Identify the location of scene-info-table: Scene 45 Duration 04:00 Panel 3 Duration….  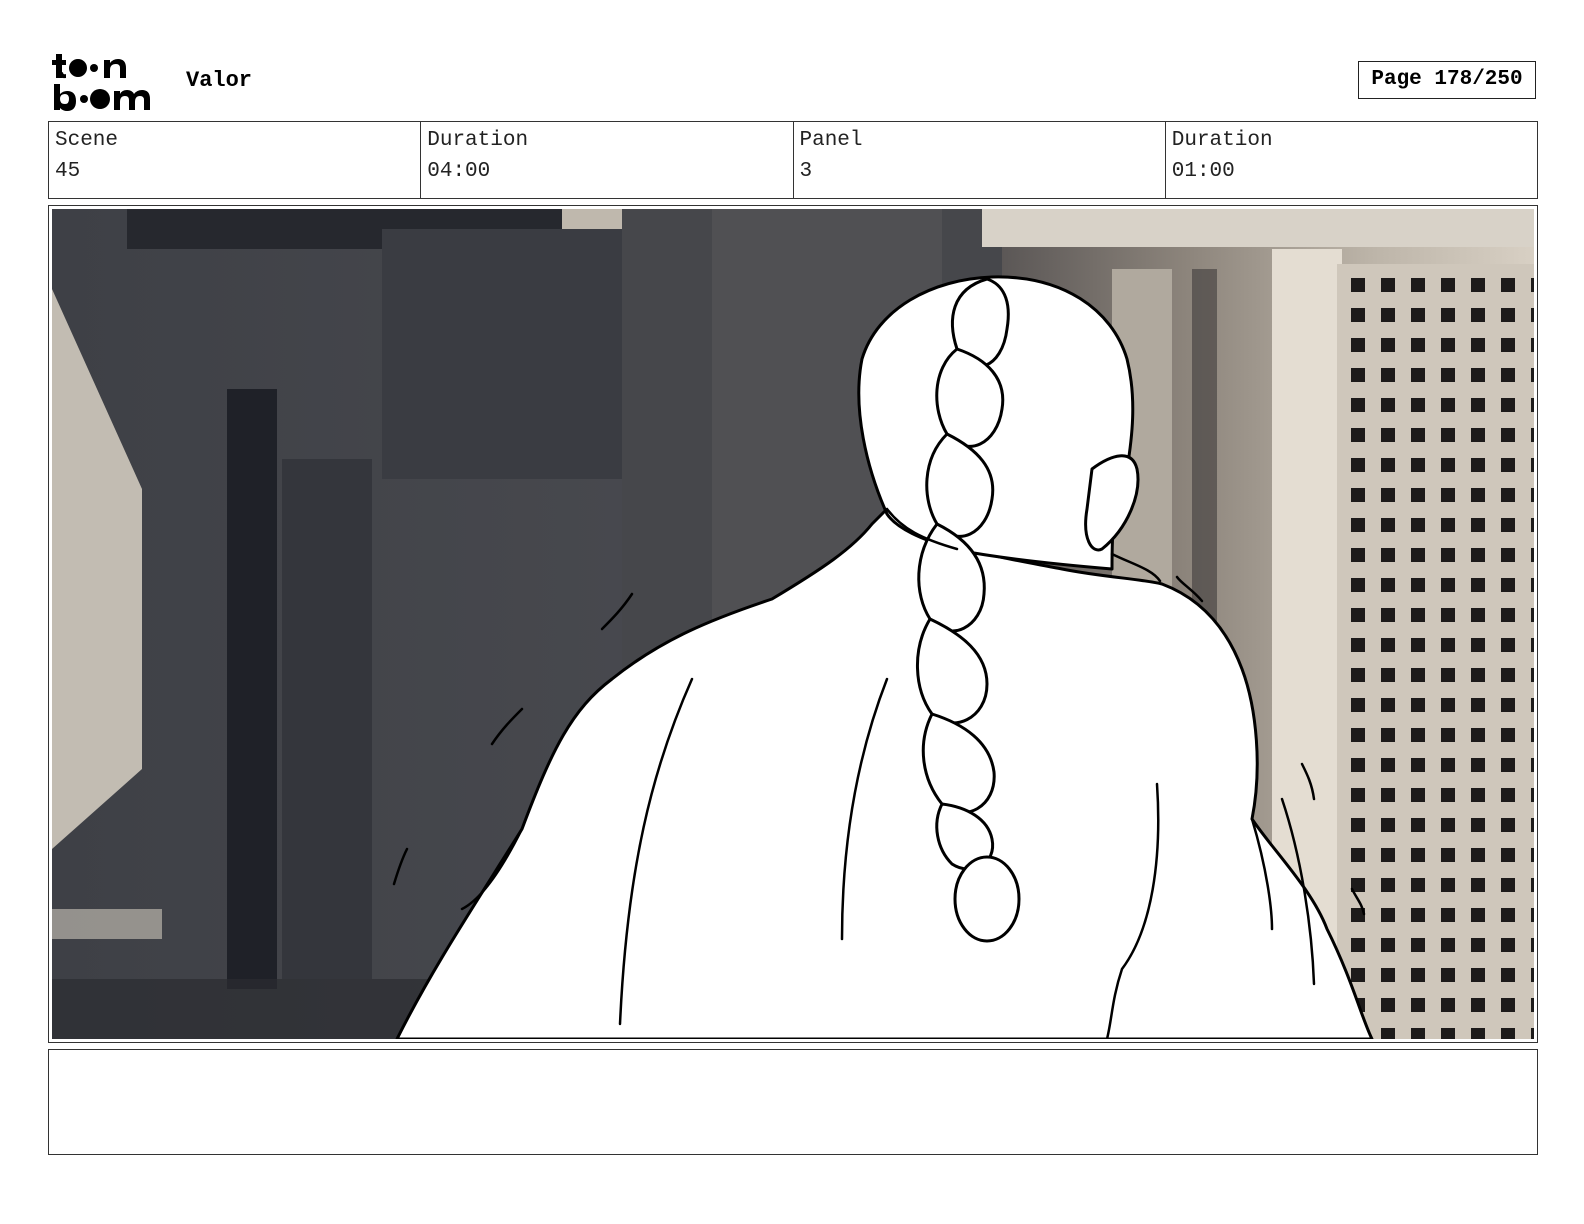
(793, 160).